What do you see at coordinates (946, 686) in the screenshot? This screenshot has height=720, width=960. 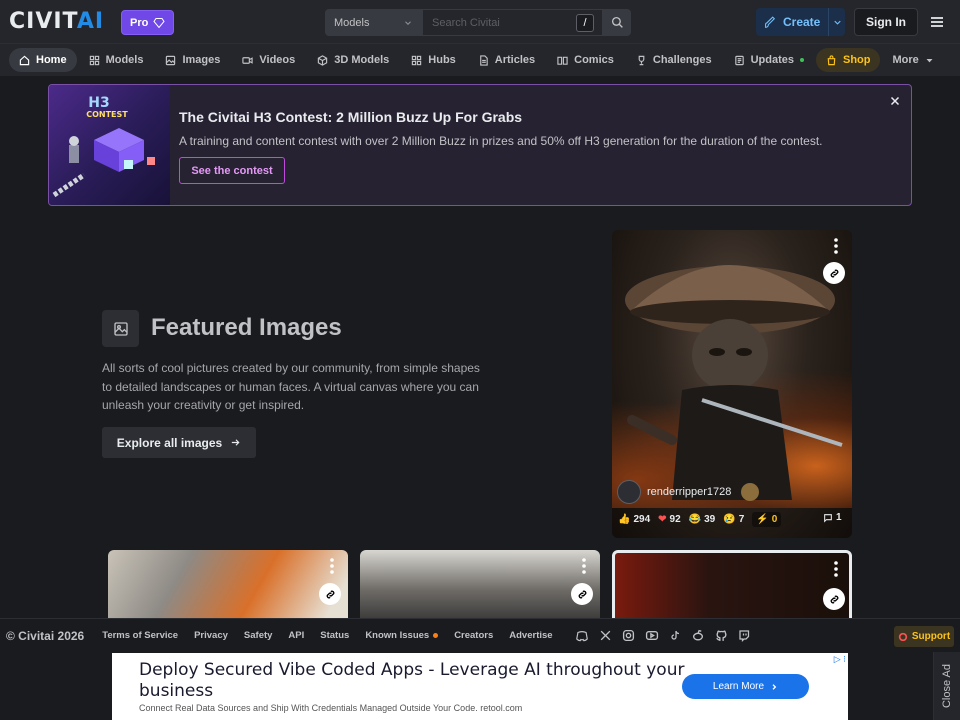 I see `close-ad-button: Close Ad` at bounding box center [946, 686].